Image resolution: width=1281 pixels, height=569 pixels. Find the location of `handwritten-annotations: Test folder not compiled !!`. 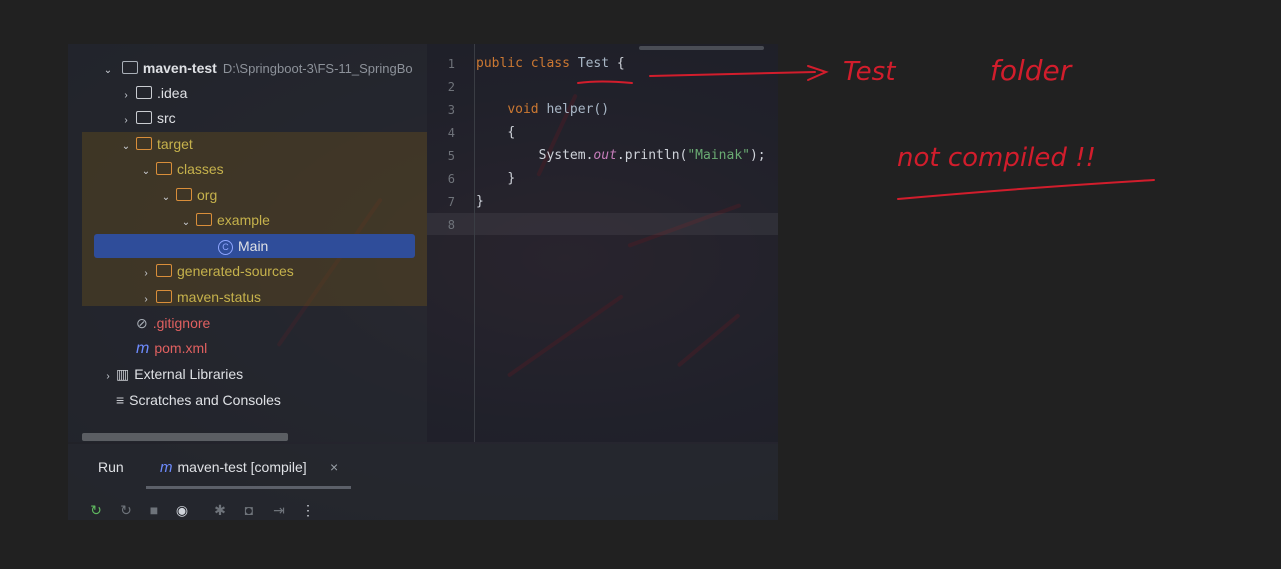

handwritten-annotations: Test folder not compiled !! is located at coordinates (866, 127).